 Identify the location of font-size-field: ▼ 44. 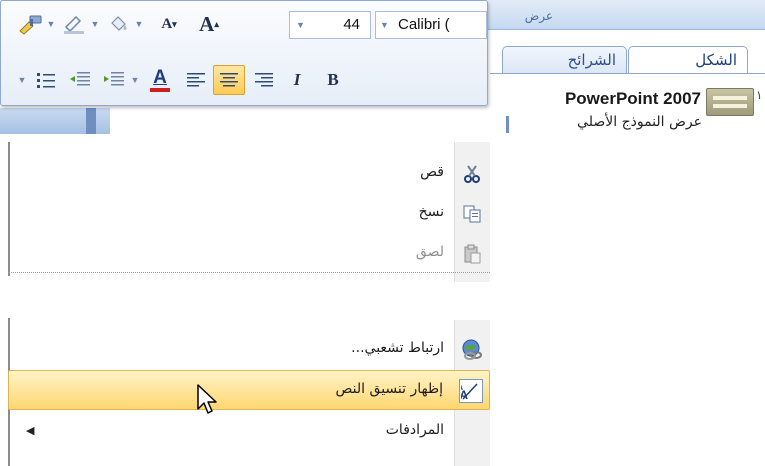
(330, 25).